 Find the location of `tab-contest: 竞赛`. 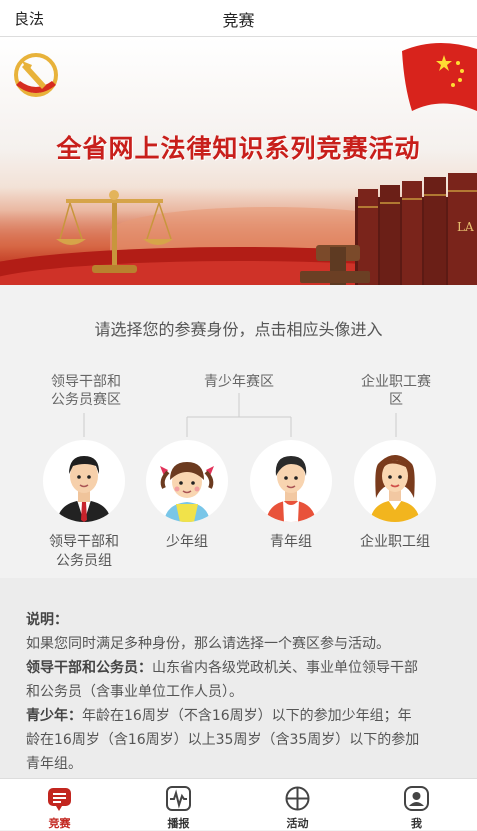

tab-contest: 竞赛 is located at coordinates (59, 804).